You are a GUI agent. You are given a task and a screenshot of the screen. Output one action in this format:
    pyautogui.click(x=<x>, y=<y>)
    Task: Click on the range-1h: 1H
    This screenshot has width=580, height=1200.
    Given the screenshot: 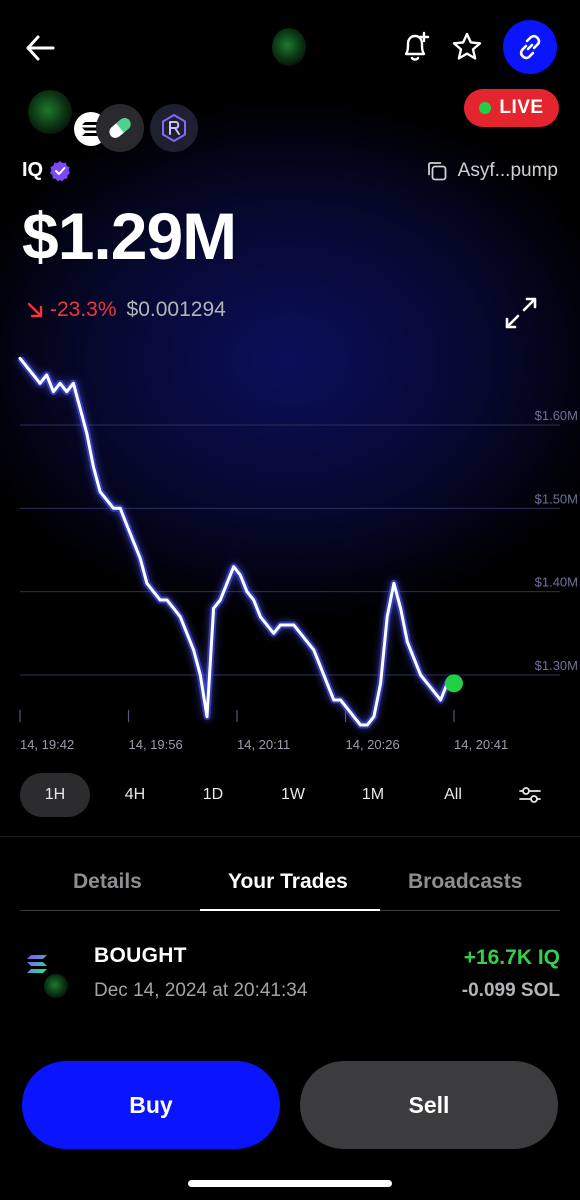 What is the action you would take?
    pyautogui.click(x=55, y=795)
    